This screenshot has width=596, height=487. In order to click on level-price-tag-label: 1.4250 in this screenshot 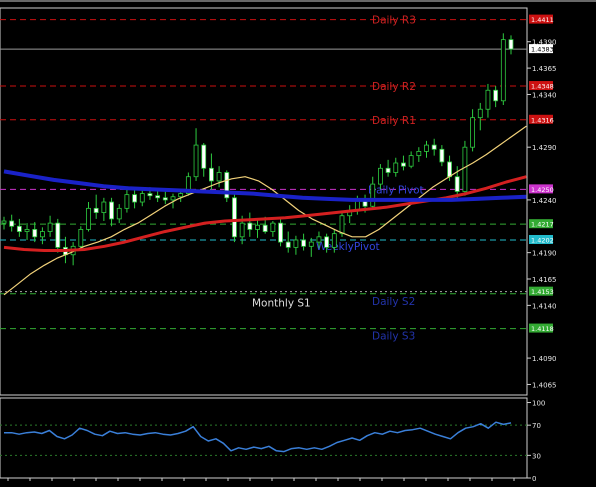, I will do `click(542, 190)`.